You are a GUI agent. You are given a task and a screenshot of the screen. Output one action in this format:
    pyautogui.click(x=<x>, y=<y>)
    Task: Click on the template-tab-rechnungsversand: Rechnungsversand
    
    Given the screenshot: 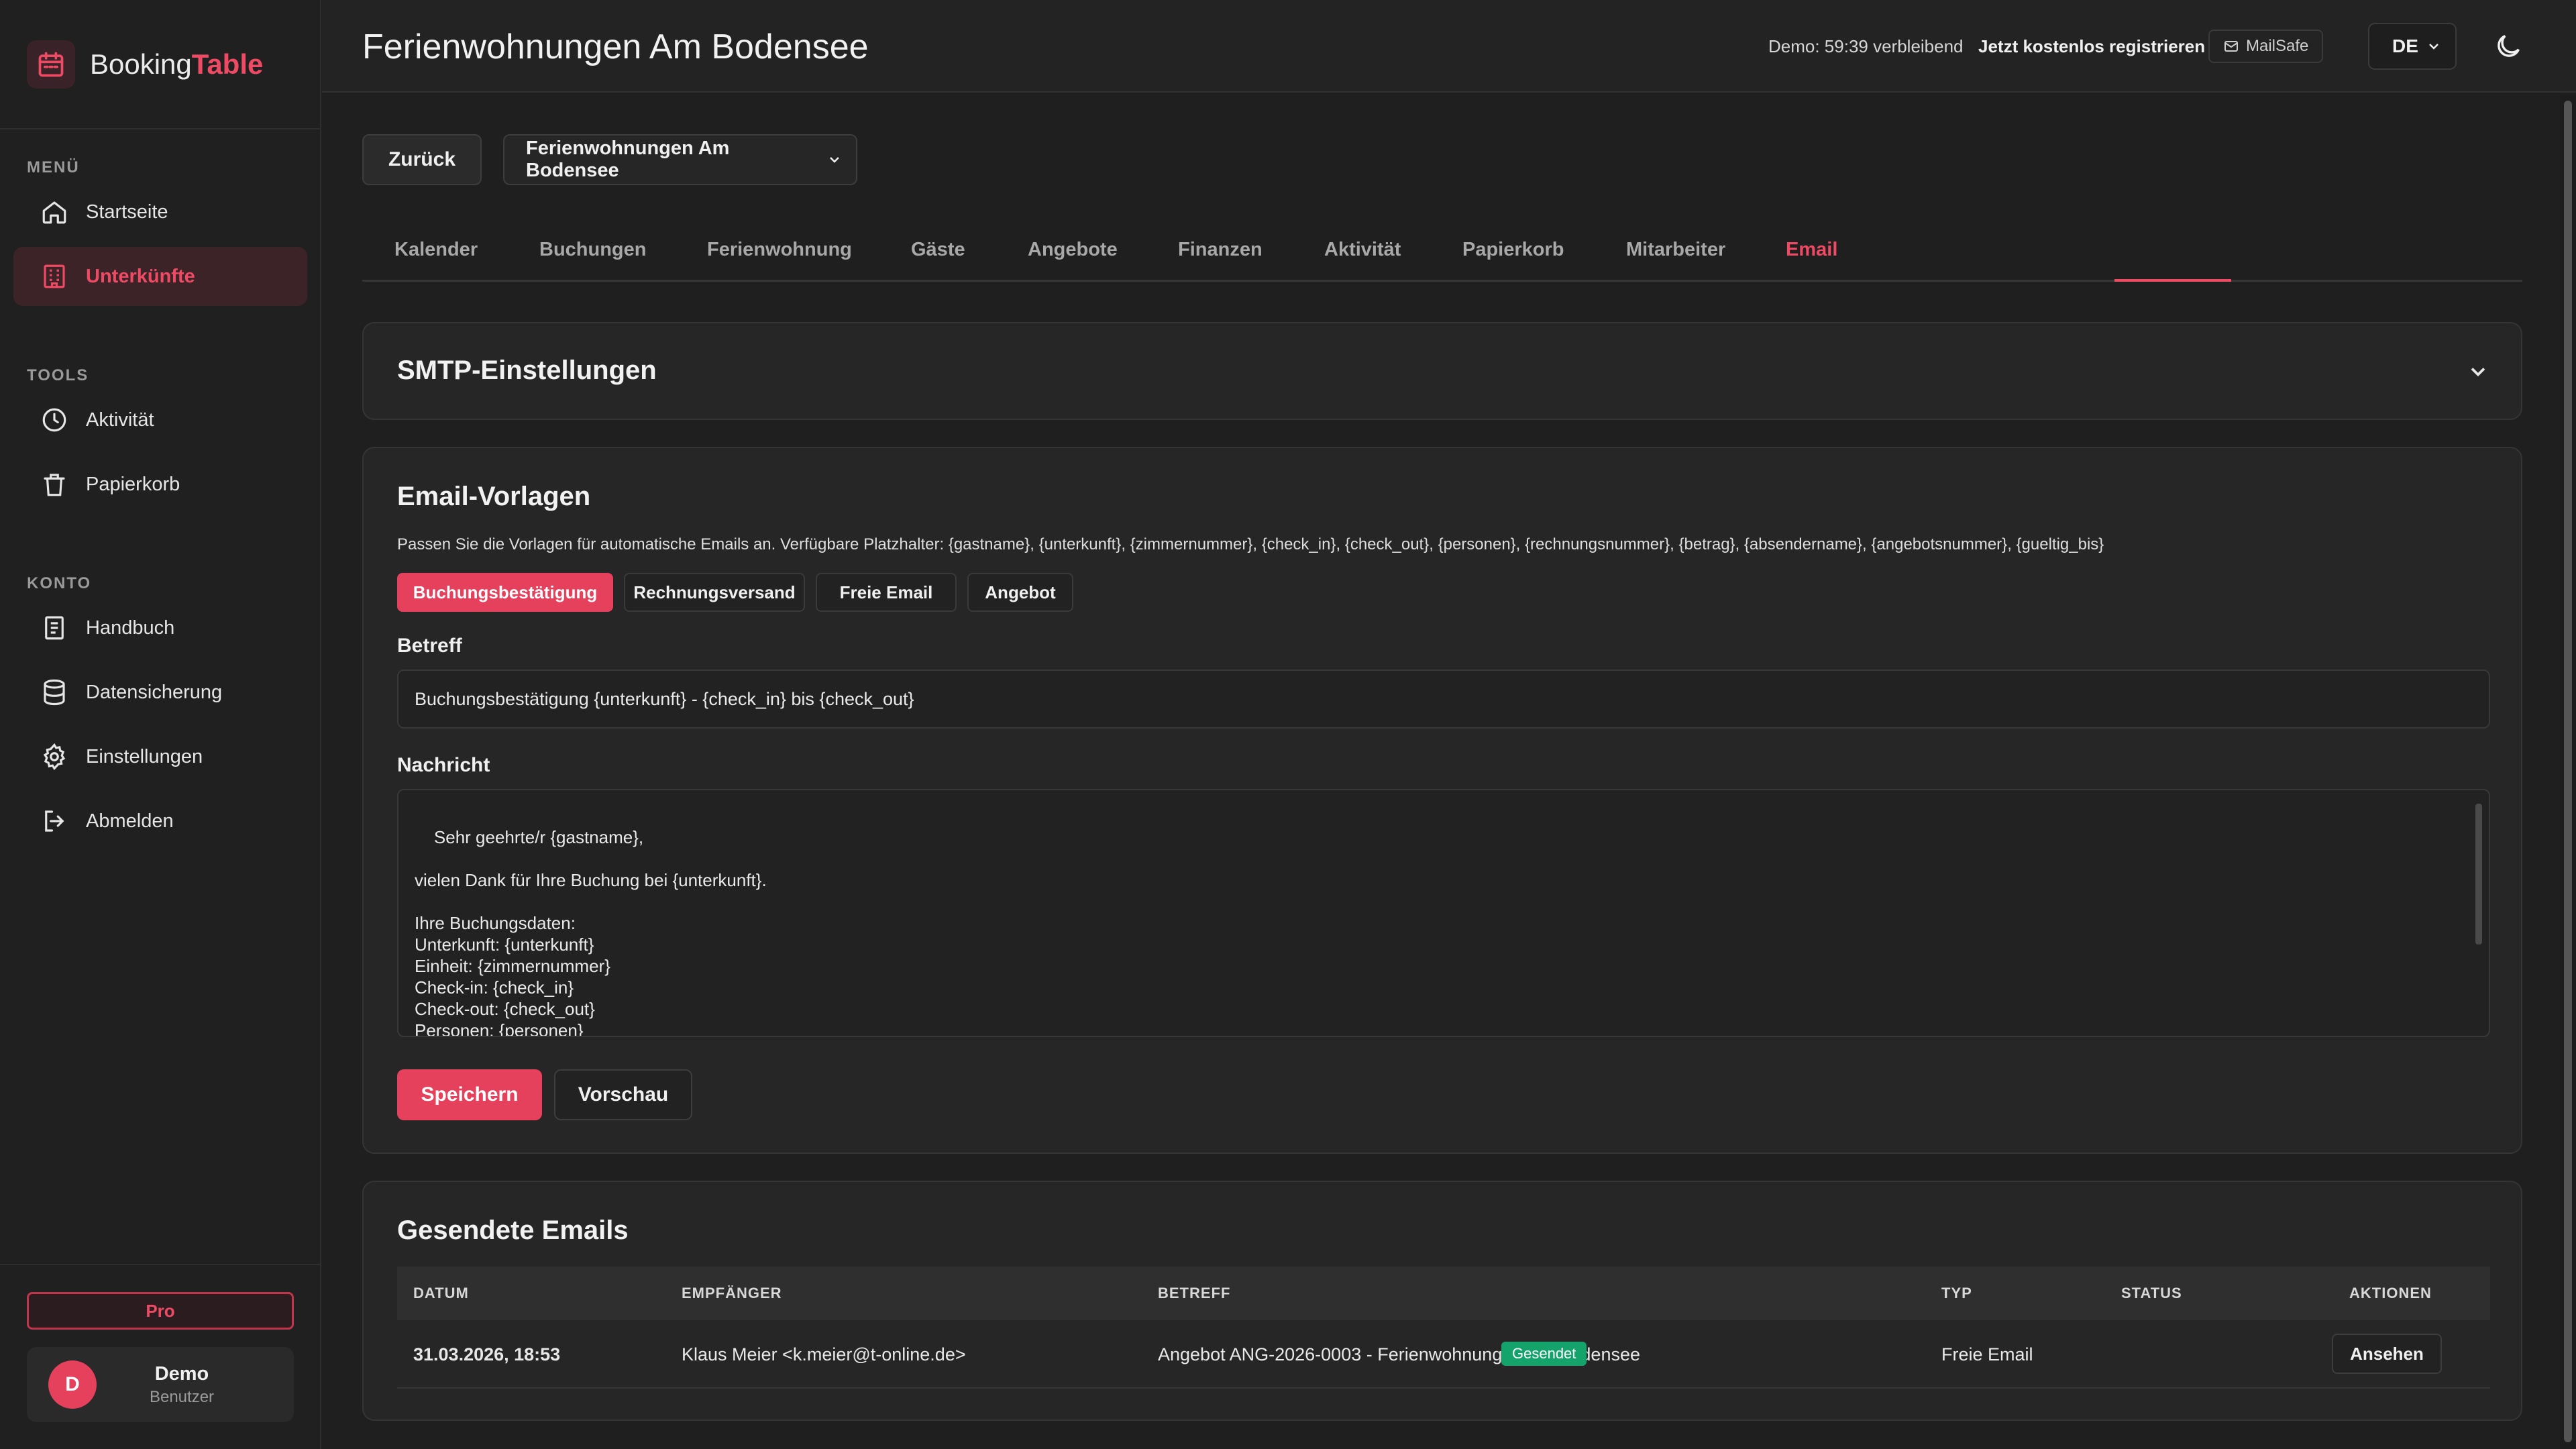 What is the action you would take?
    pyautogui.click(x=714, y=592)
    